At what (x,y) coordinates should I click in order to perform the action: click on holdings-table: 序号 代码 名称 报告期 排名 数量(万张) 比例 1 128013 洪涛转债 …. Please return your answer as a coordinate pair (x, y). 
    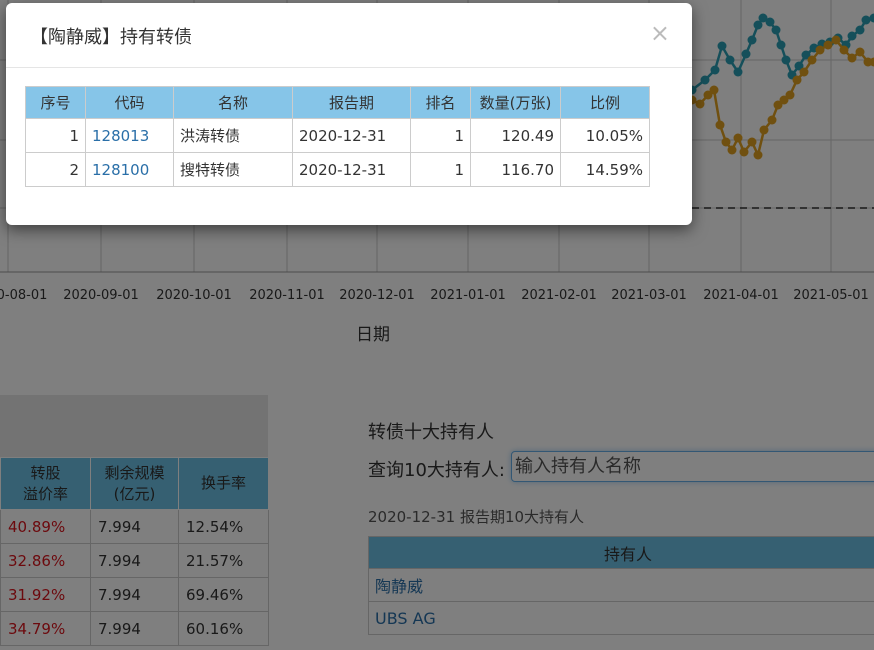
    Looking at the image, I should click on (337, 136).